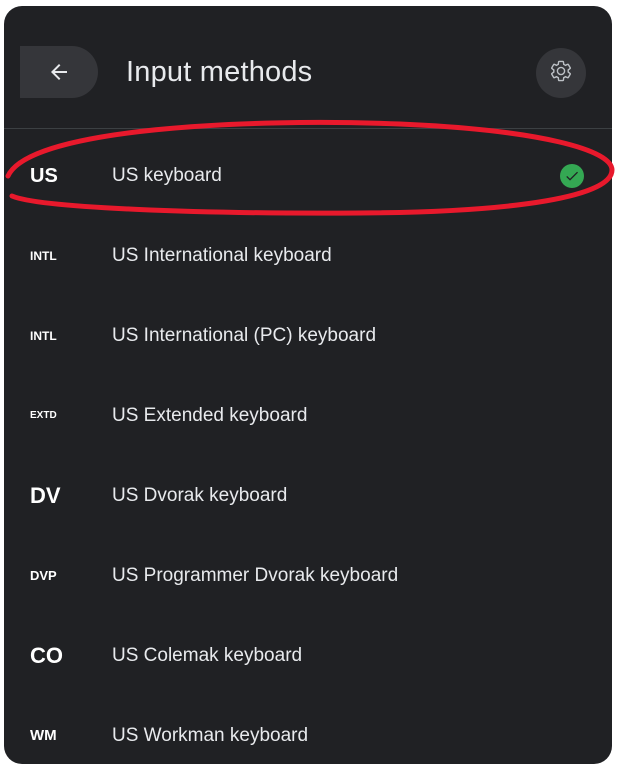  I want to click on layout-abbreviation: DVP, so click(43, 575).